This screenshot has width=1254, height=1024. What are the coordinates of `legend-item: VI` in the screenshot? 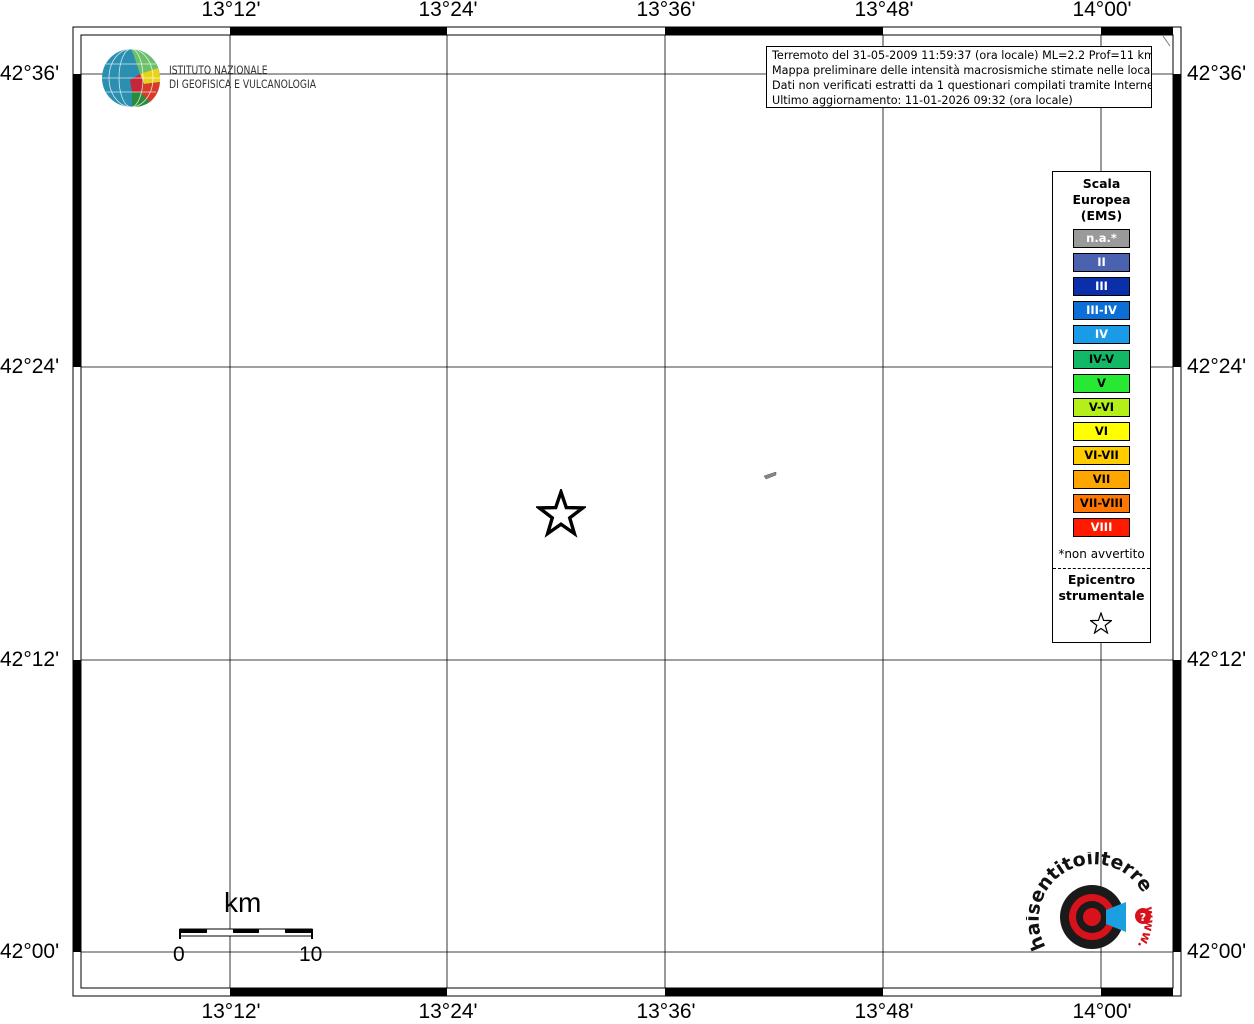 It's located at (1101, 431).